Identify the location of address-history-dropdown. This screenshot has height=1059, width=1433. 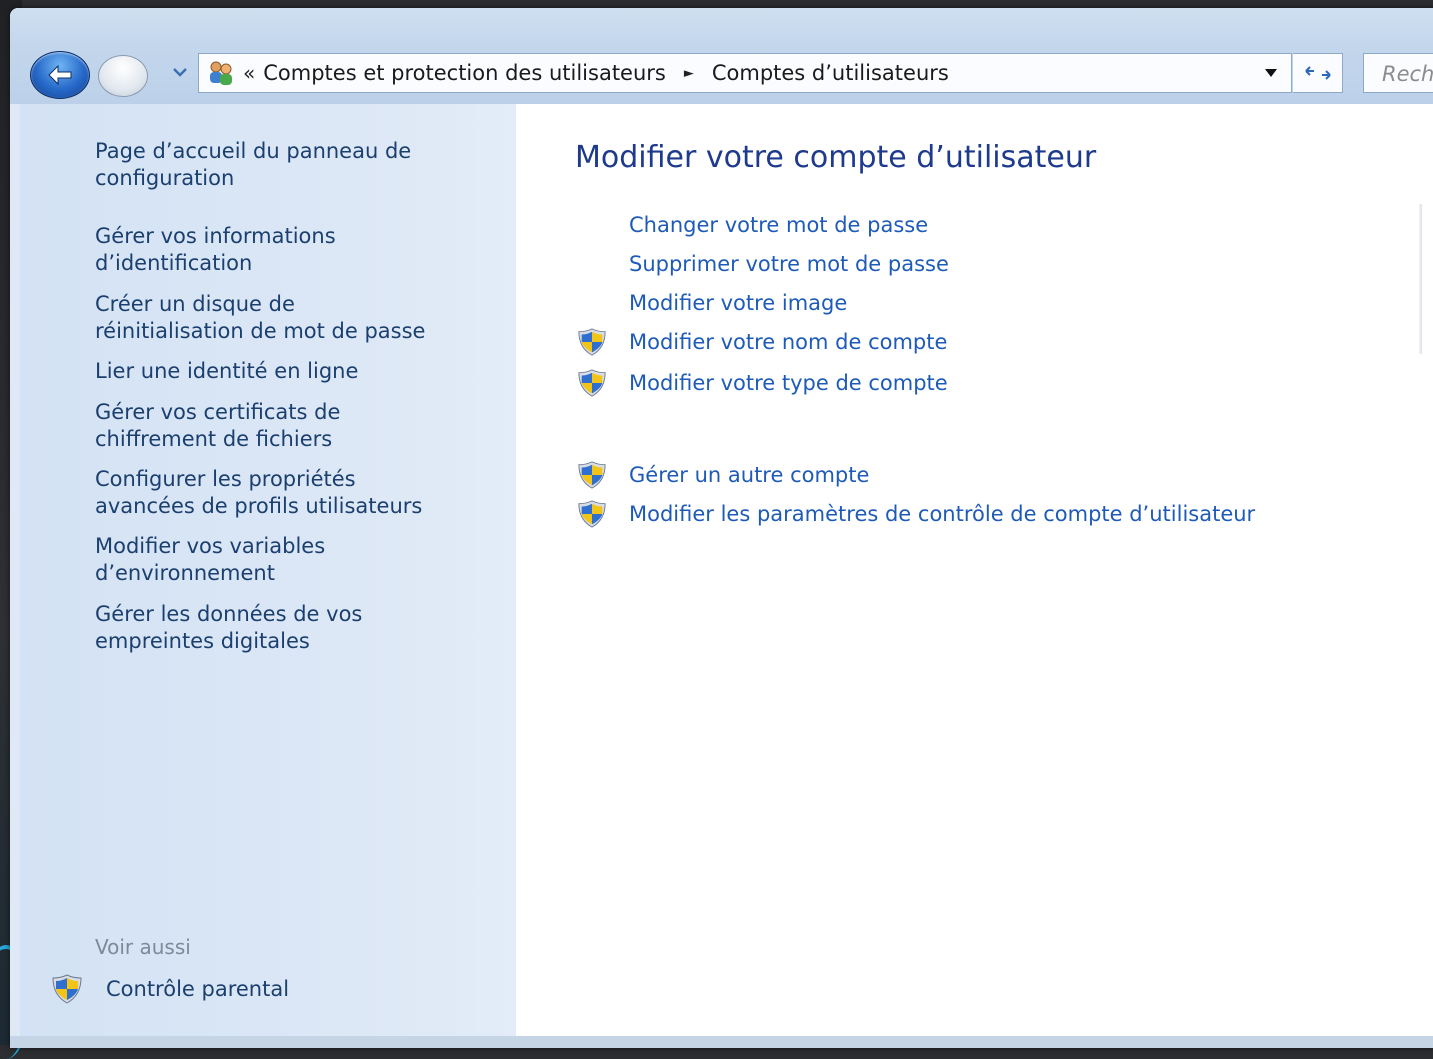
(1271, 73).